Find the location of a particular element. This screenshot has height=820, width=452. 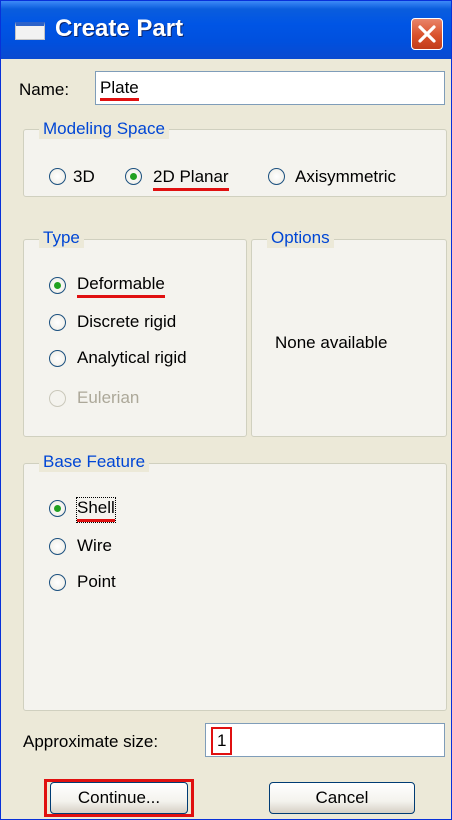

option-shell-label: Shell is located at coordinates (96, 510).